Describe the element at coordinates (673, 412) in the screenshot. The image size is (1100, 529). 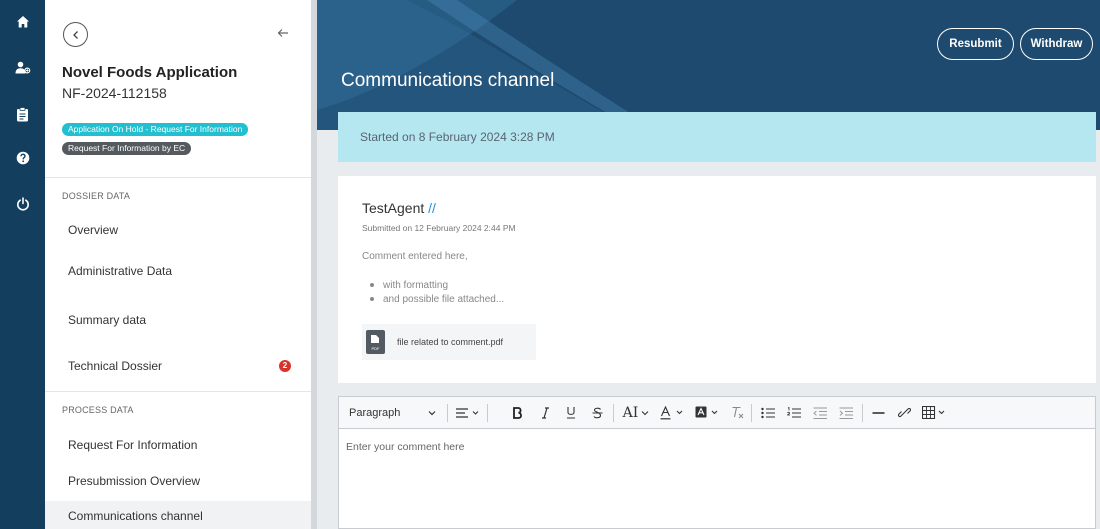
I see `font-color-icon` at that location.